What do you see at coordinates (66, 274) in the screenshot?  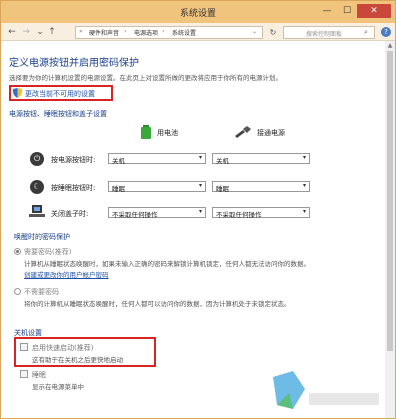 I see `change-password-link: 创建或更改你的用户帐户密码` at bounding box center [66, 274].